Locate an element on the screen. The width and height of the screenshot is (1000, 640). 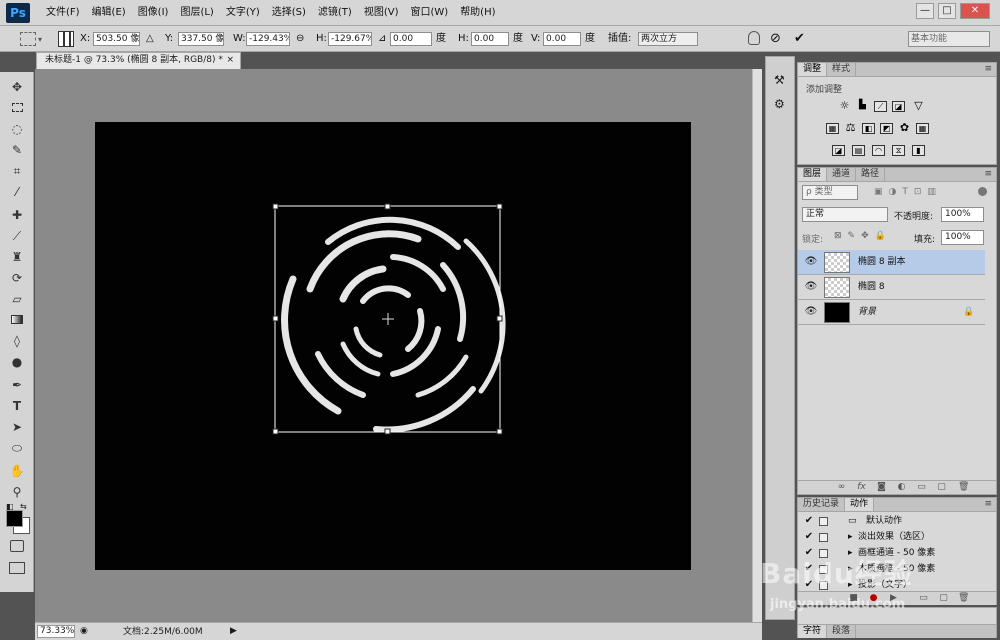
black-white-icon: ◧ is located at coordinates (868, 128).